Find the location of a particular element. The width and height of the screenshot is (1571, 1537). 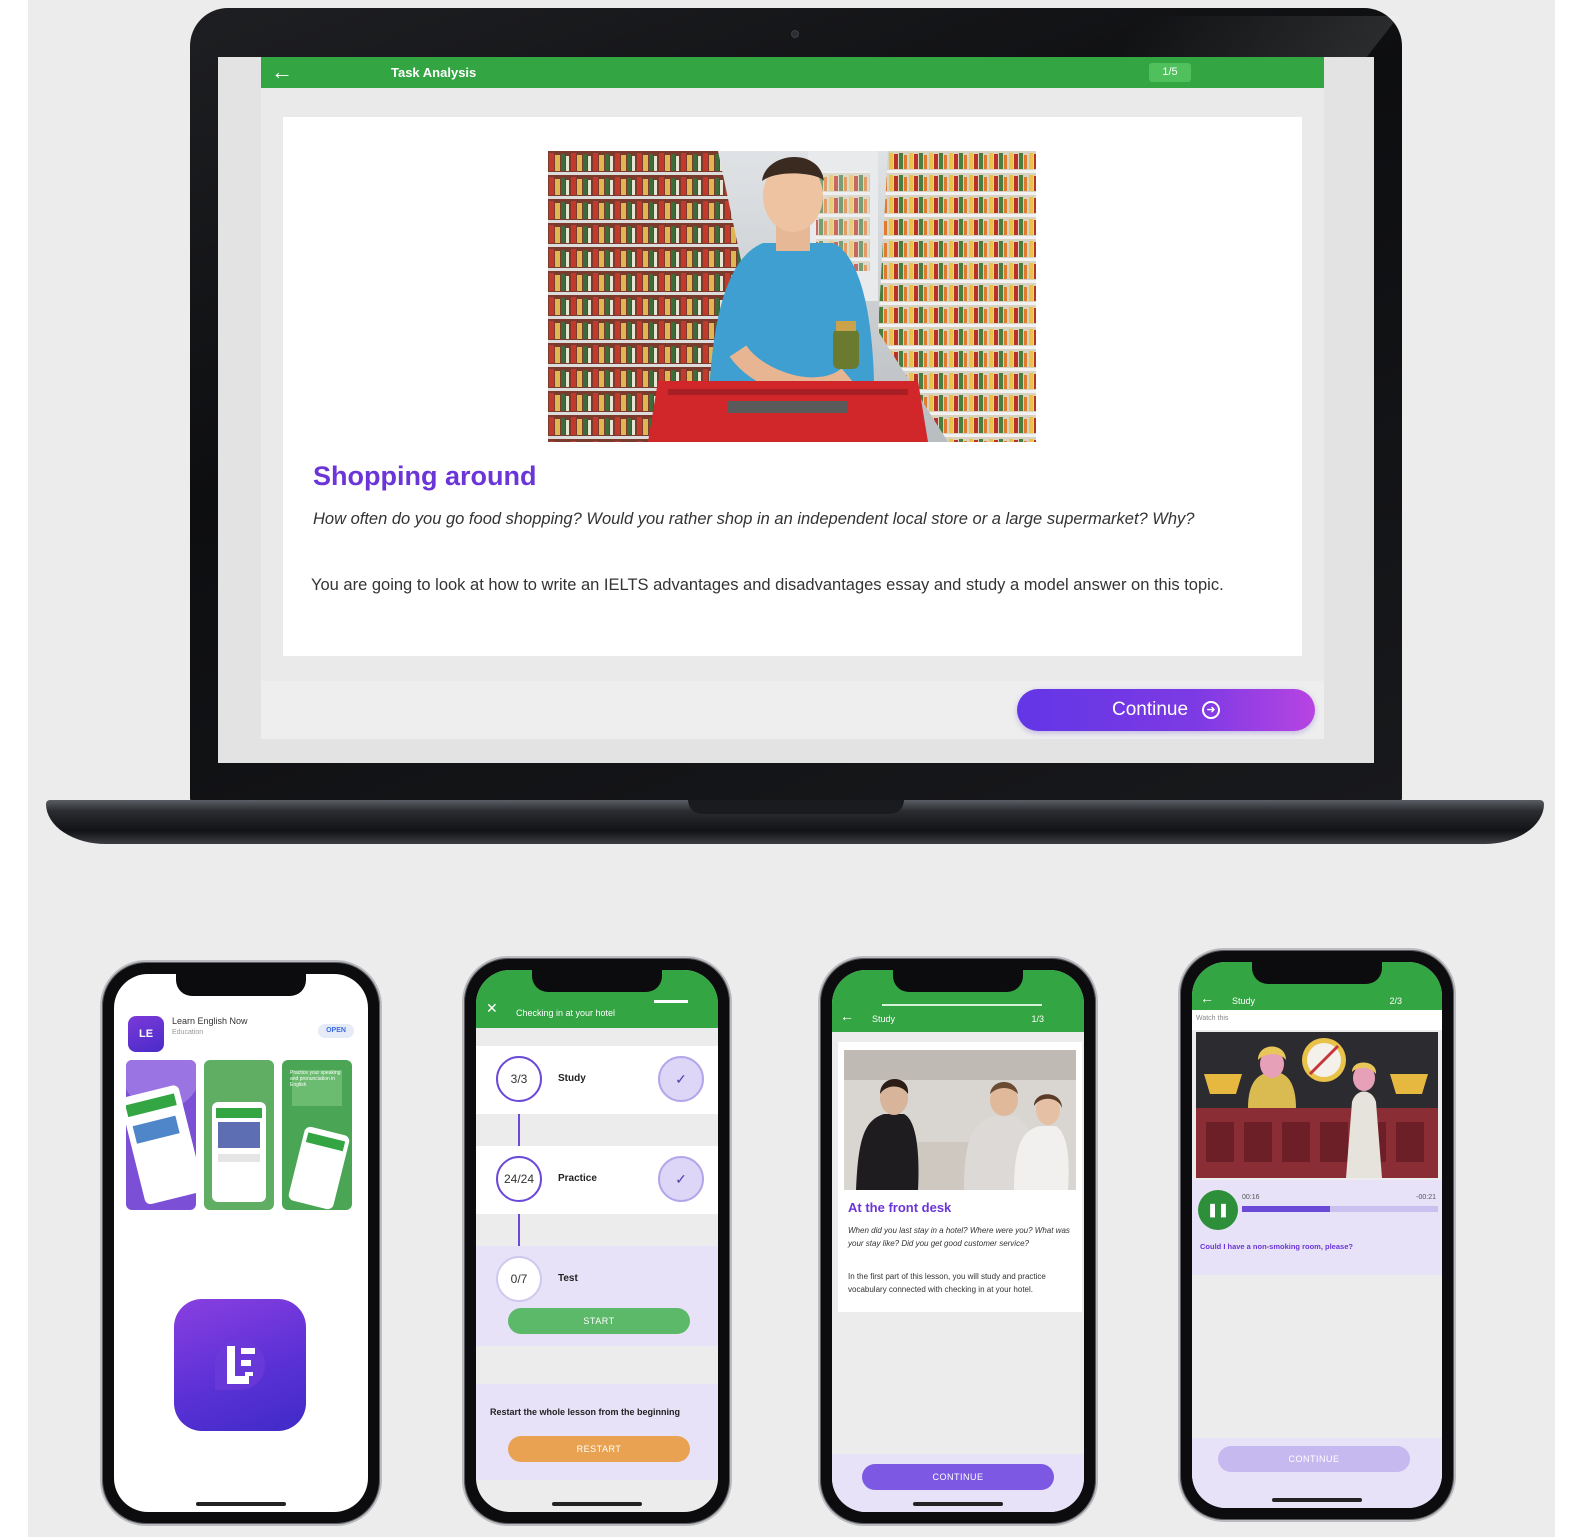

instruction-bar: Watch this is located at coordinates (1317, 1020).